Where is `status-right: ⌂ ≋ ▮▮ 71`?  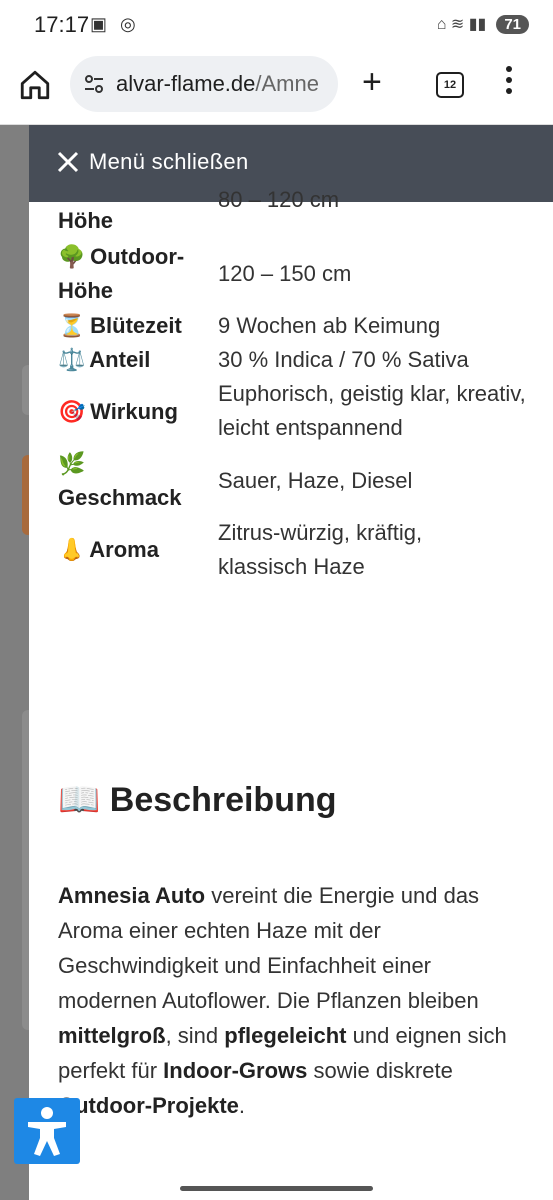 status-right: ⌂ ≋ ▮▮ 71 is located at coordinates (483, 24).